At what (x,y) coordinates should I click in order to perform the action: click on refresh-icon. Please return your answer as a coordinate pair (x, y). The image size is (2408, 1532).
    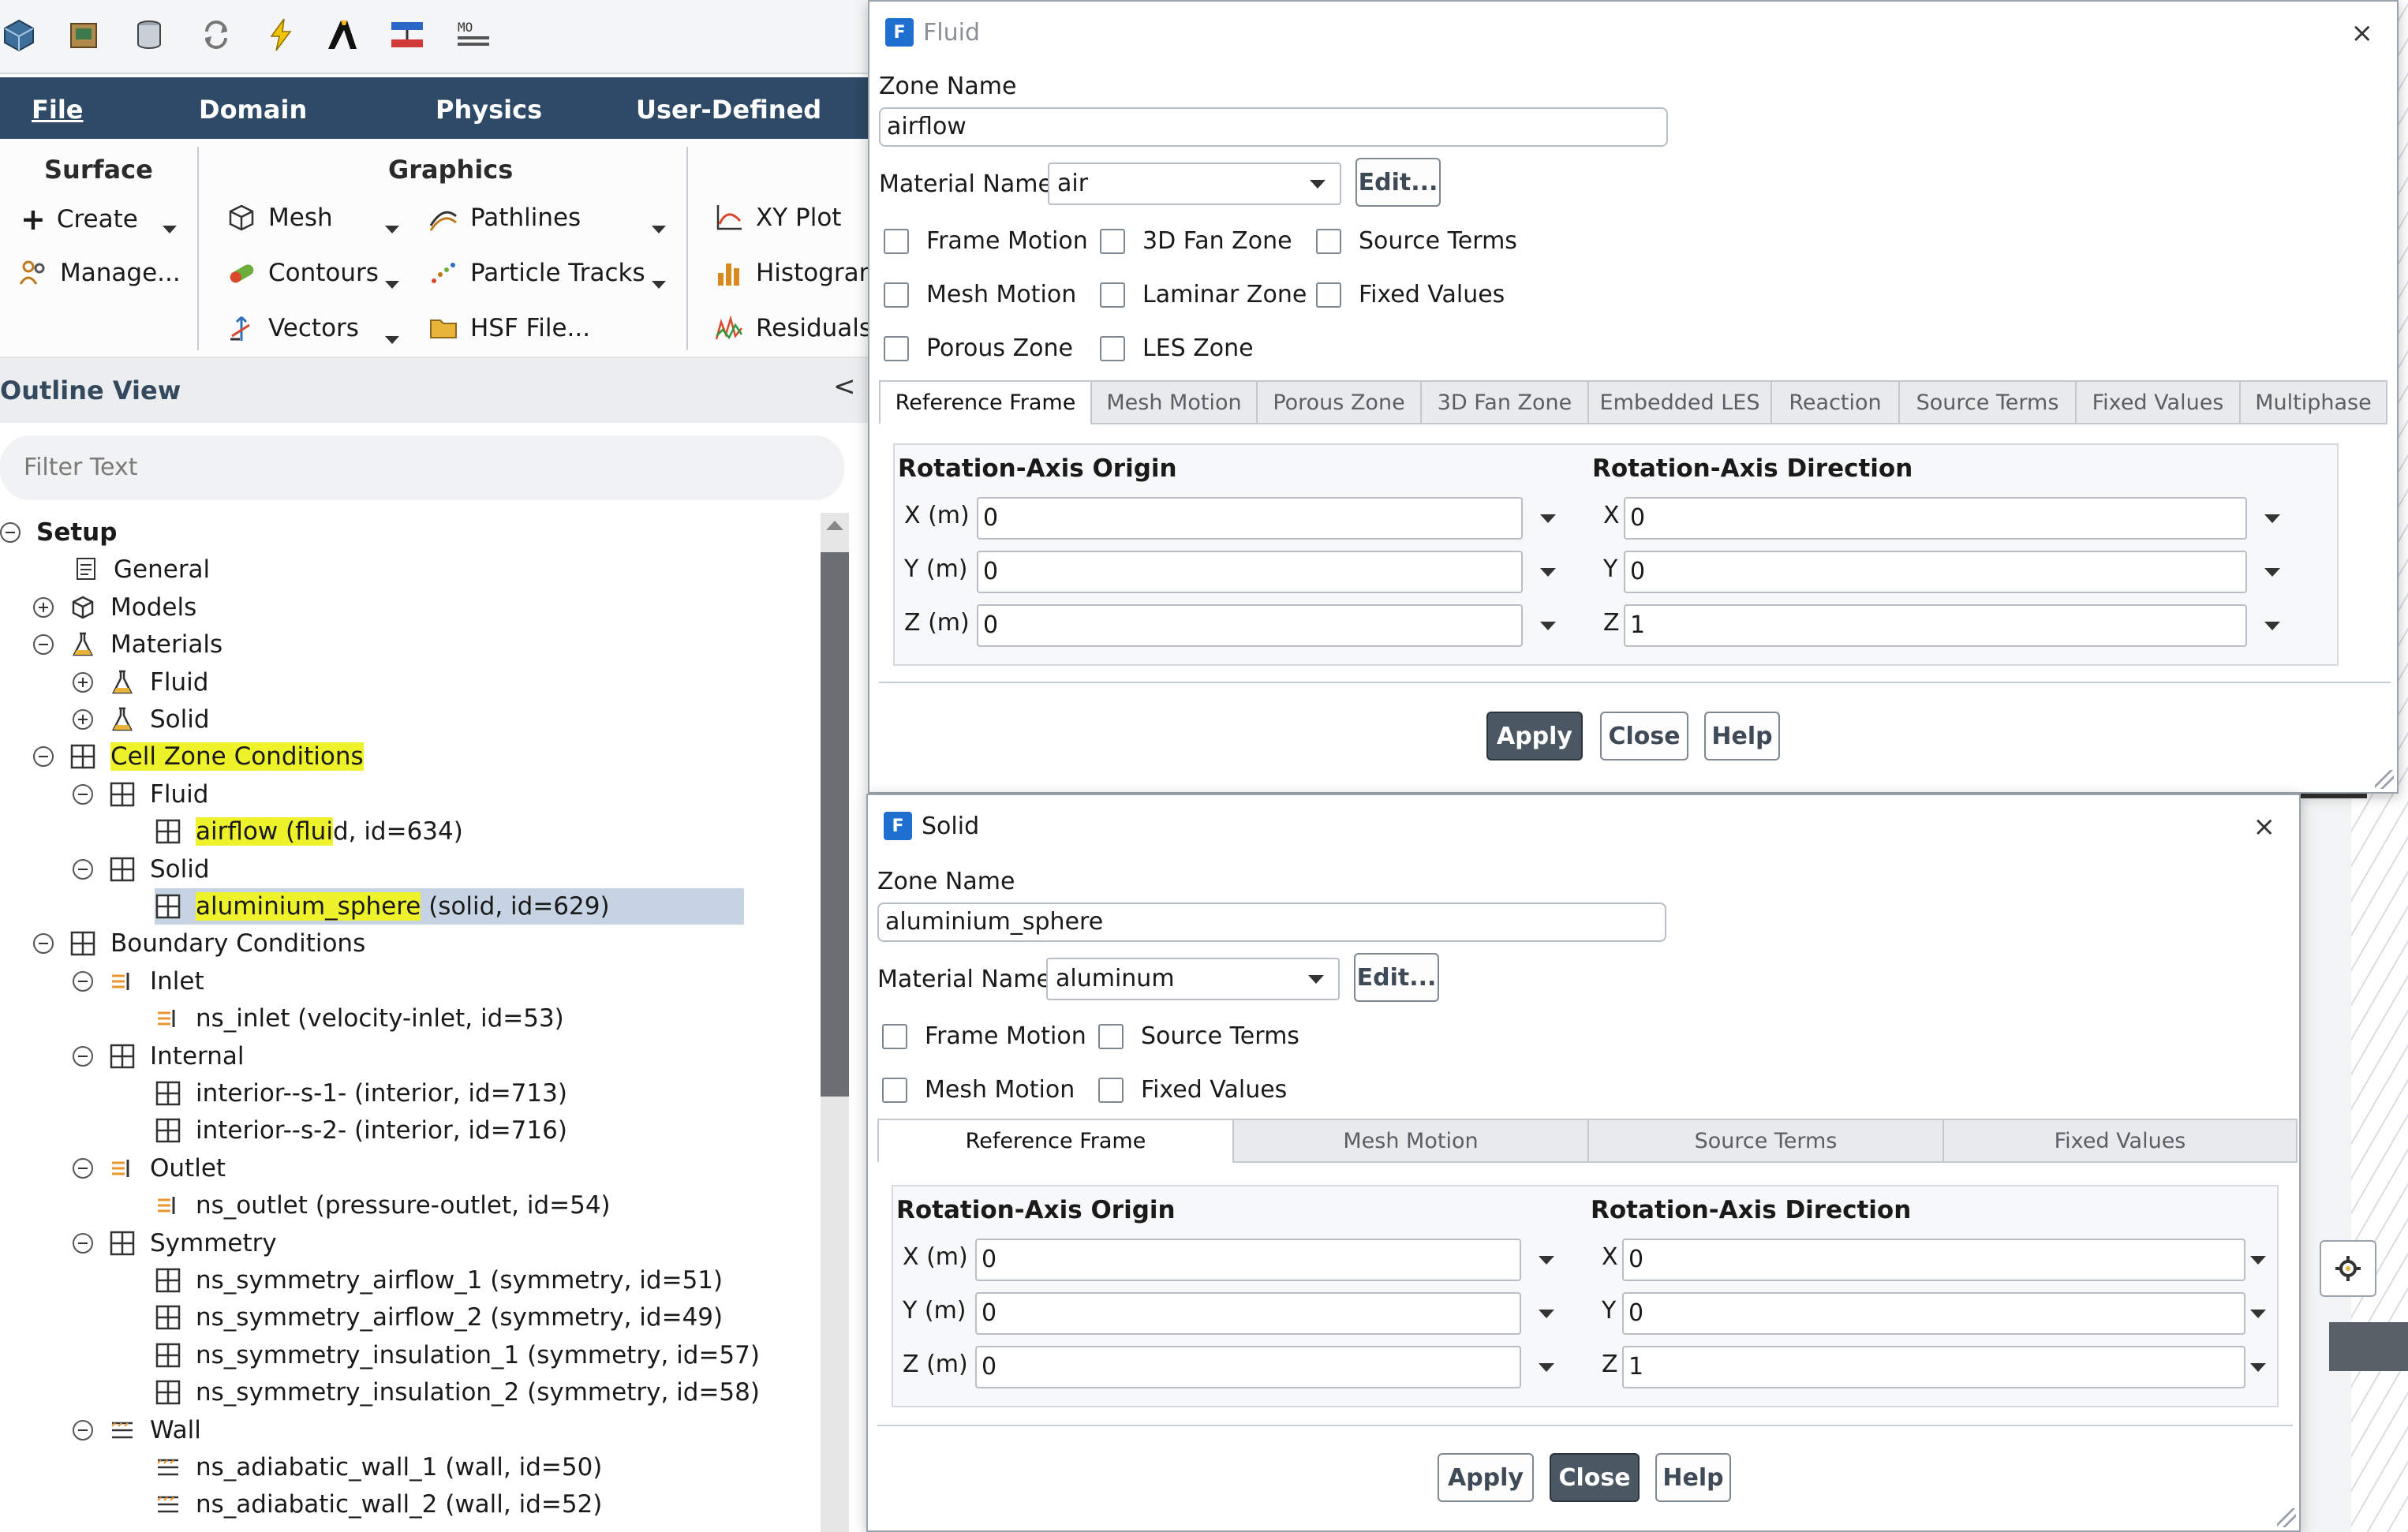
    Looking at the image, I should click on (216, 35).